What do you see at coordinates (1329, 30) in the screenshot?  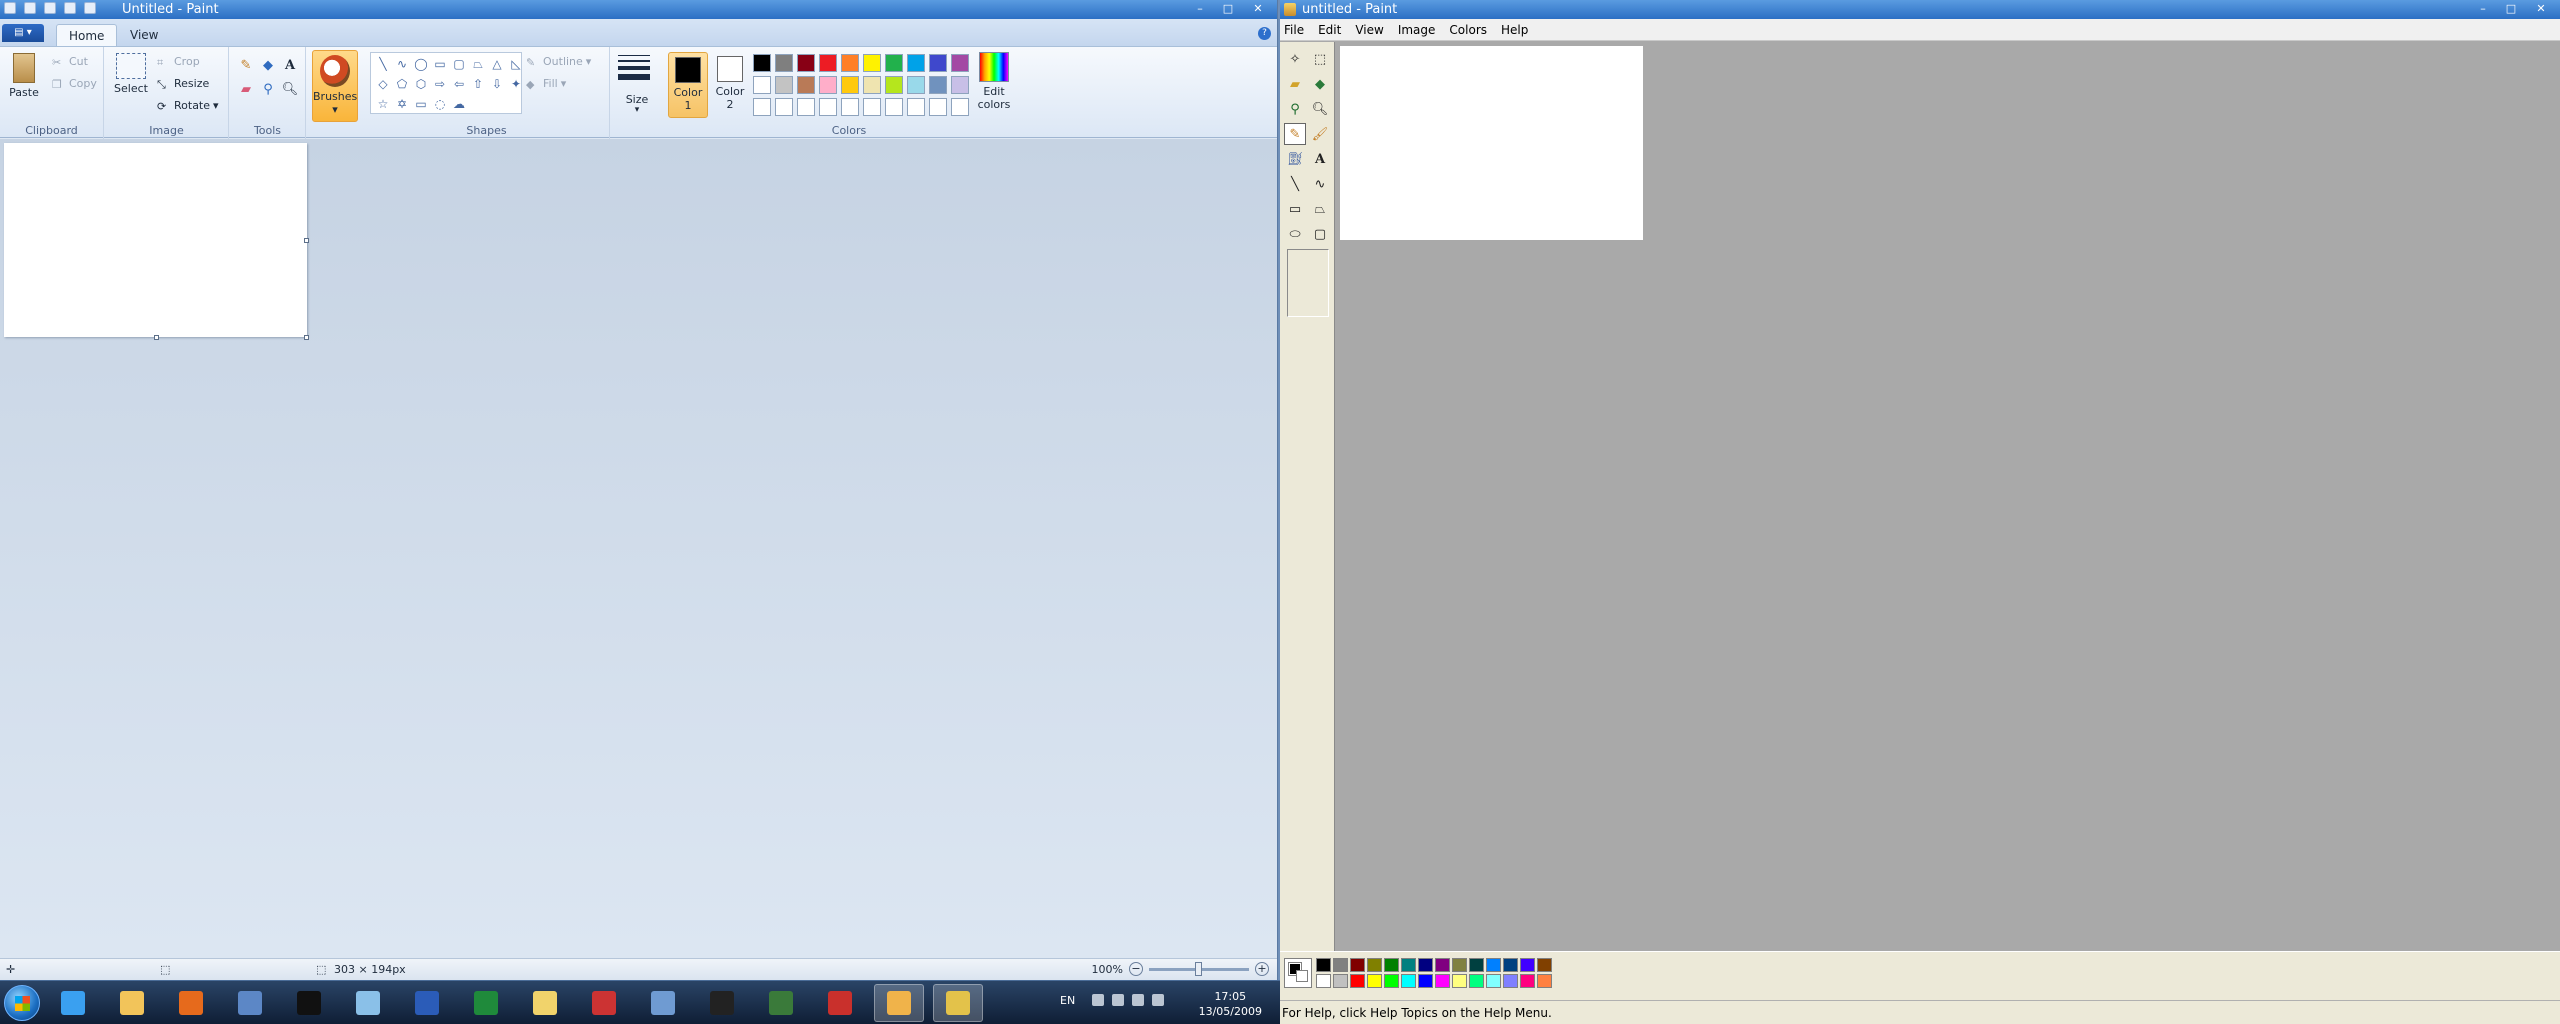 I see `menu-edit: Edit` at bounding box center [1329, 30].